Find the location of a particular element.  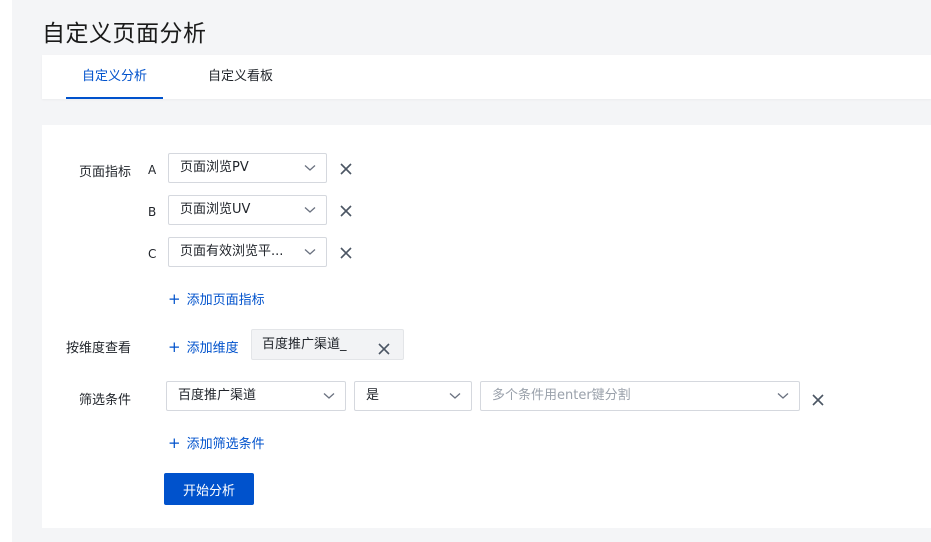

metric-select-a-value: 页面浏览PV is located at coordinates (214, 167).